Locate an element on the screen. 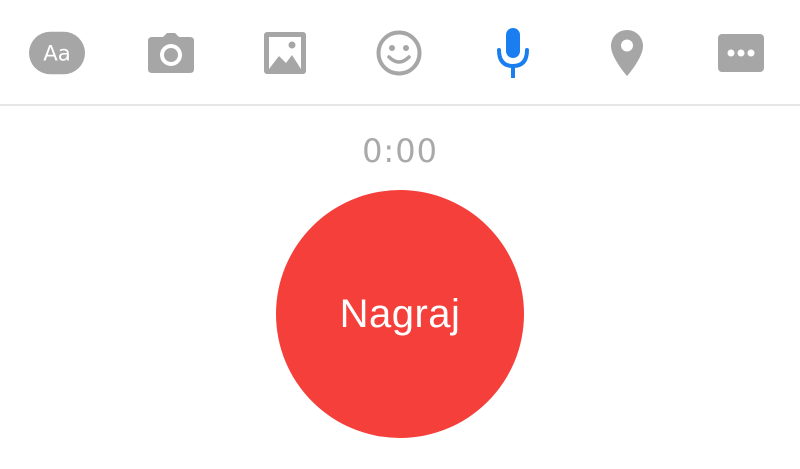 The image size is (800, 469). record-button-label: Nagraj is located at coordinates (400, 313).